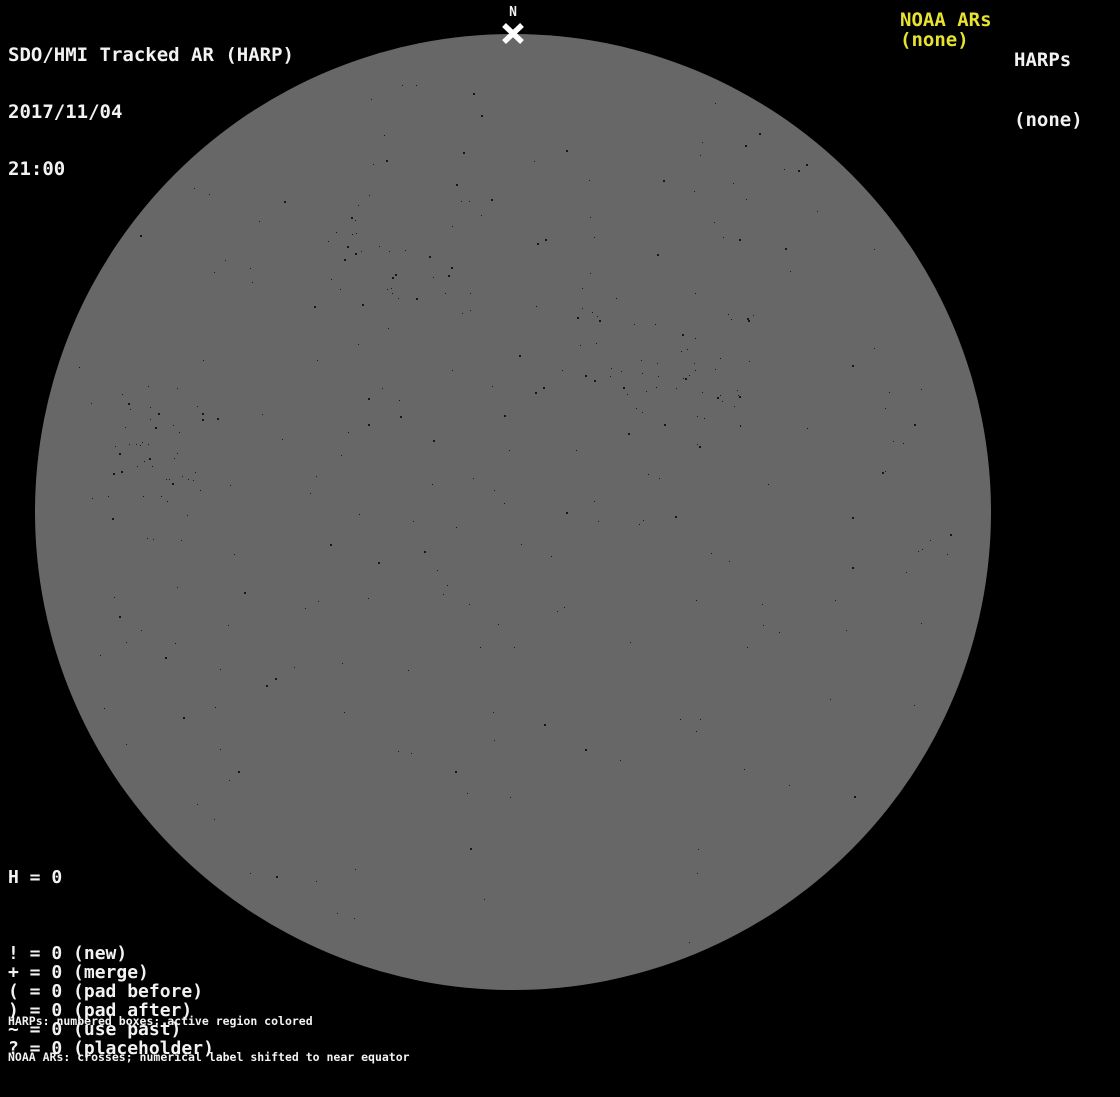  What do you see at coordinates (946, 30) in the screenshot?
I see `noaa-ars-column: NOAA ARs (none)` at bounding box center [946, 30].